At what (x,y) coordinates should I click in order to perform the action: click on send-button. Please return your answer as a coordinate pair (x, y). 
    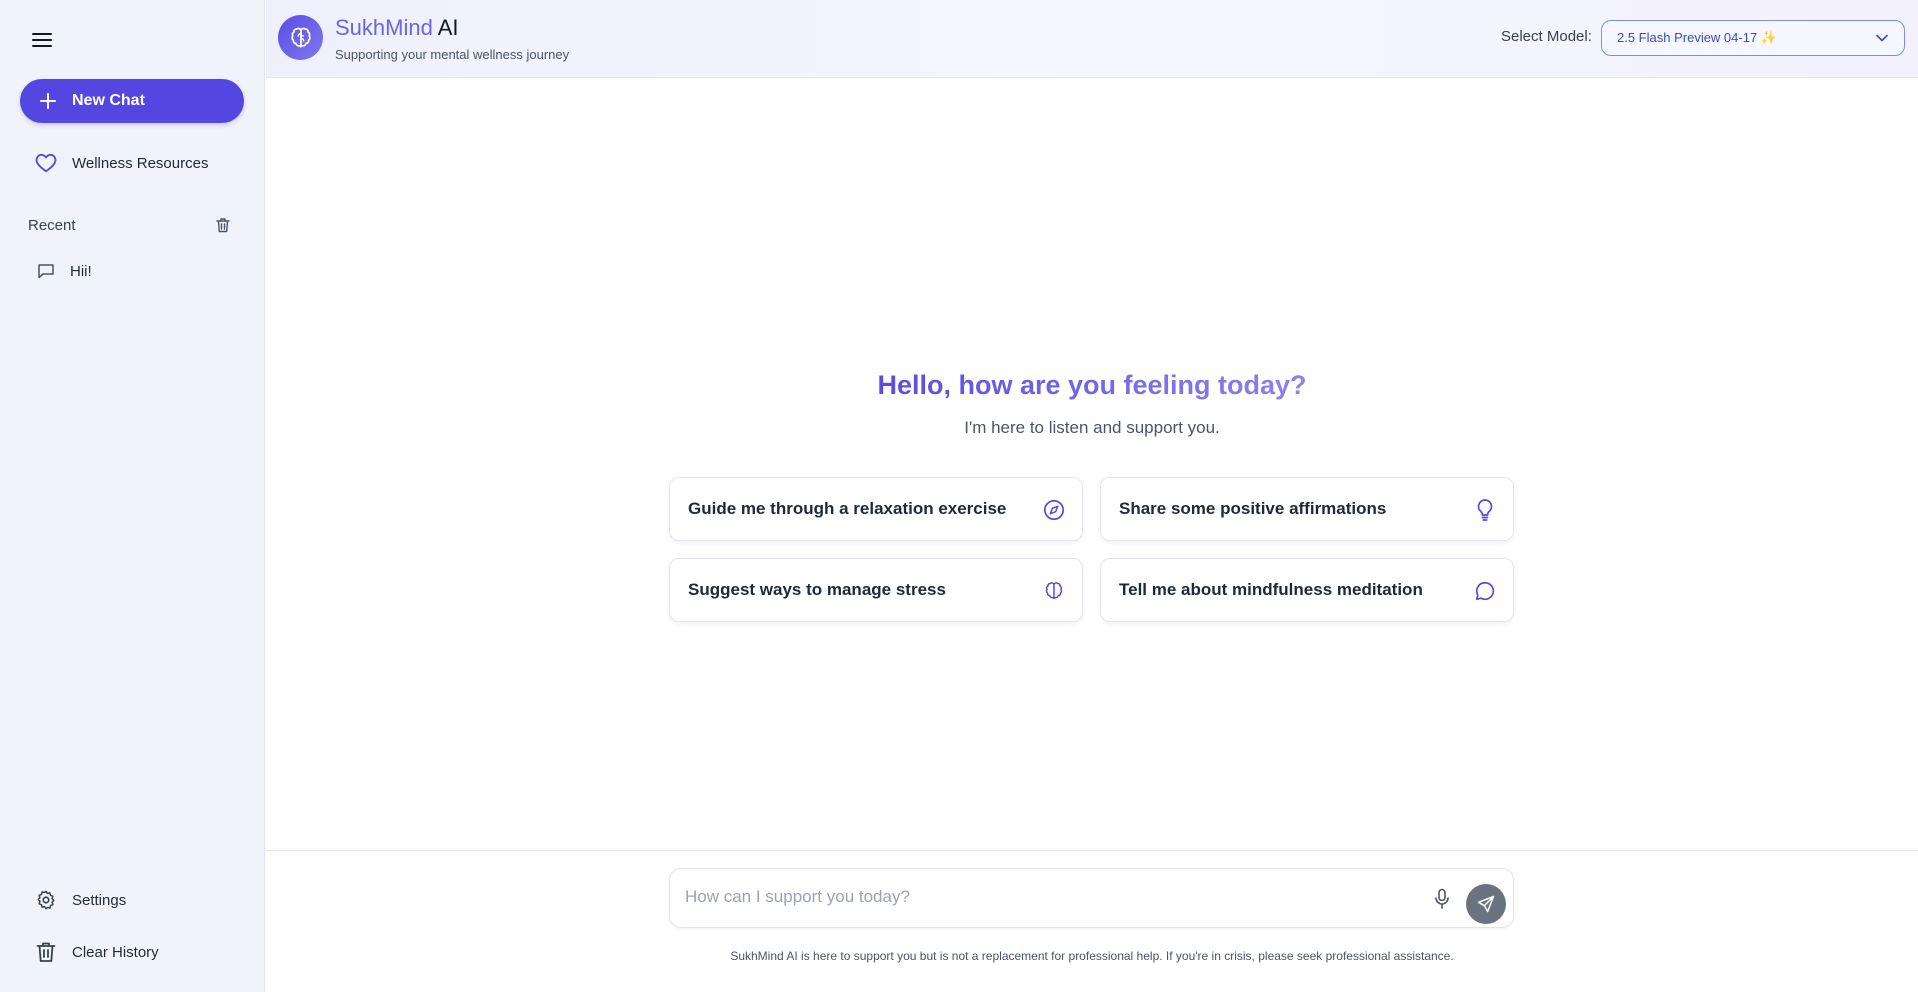
    Looking at the image, I should click on (1486, 904).